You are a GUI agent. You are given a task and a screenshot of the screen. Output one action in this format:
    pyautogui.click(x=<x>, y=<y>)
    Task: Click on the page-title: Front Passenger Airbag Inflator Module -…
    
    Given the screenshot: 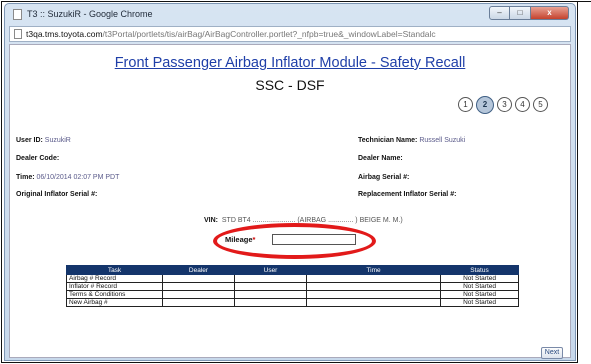 What is the action you would take?
    pyautogui.click(x=290, y=63)
    